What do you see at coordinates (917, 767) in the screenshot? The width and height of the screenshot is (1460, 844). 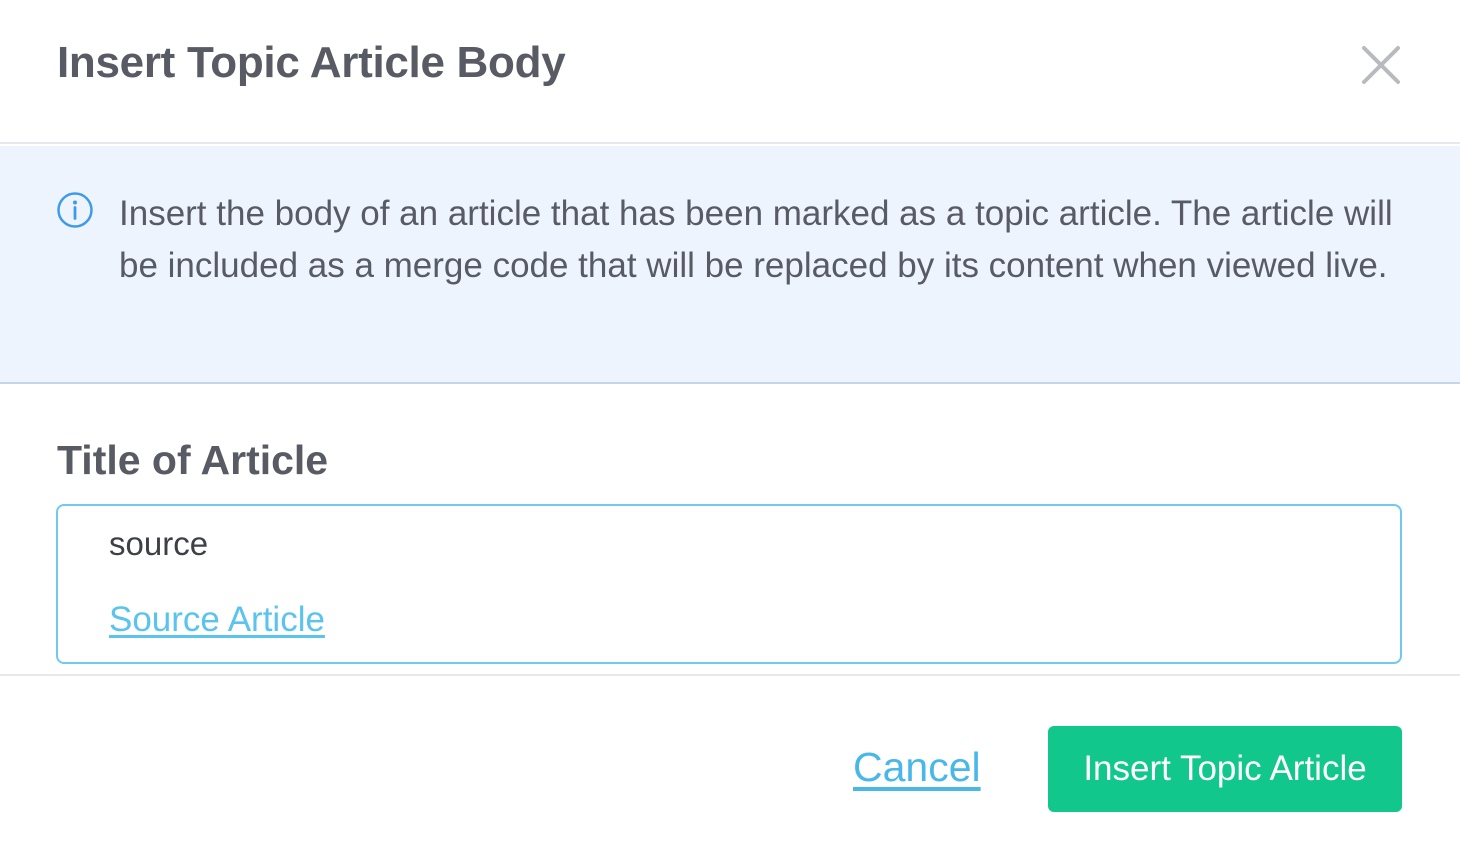 I see `cancel-button: Cancel` at bounding box center [917, 767].